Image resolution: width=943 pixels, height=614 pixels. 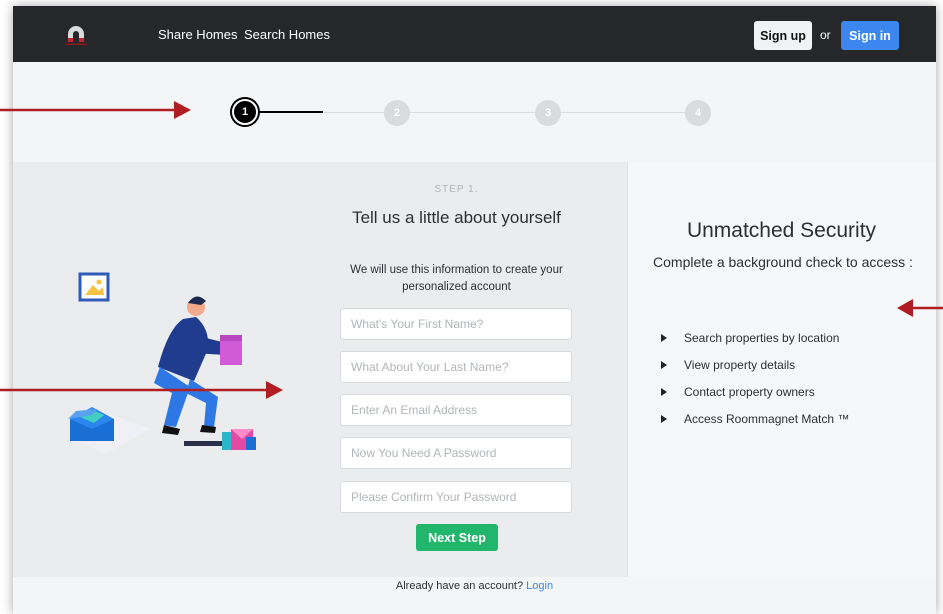 What do you see at coordinates (457, 537) in the screenshot?
I see `next-step-button: Next Step` at bounding box center [457, 537].